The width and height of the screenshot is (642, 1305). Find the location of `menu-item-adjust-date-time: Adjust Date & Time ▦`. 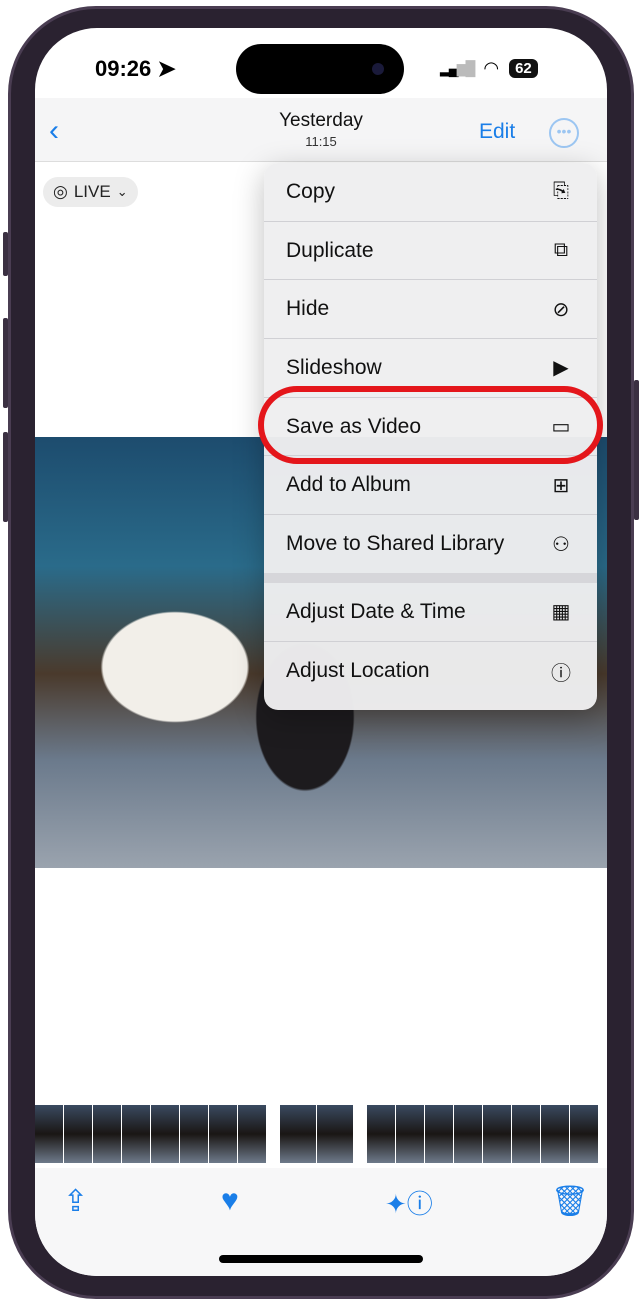

menu-item-adjust-date-time: Adjust Date & Time ▦ is located at coordinates (430, 612).